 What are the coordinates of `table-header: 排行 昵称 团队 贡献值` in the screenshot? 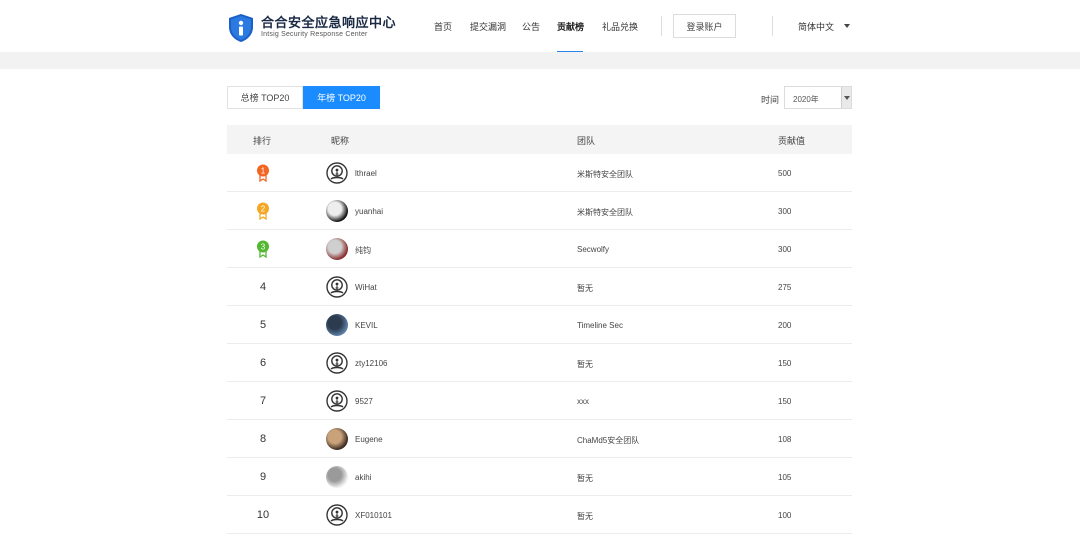 It's located at (539, 139).